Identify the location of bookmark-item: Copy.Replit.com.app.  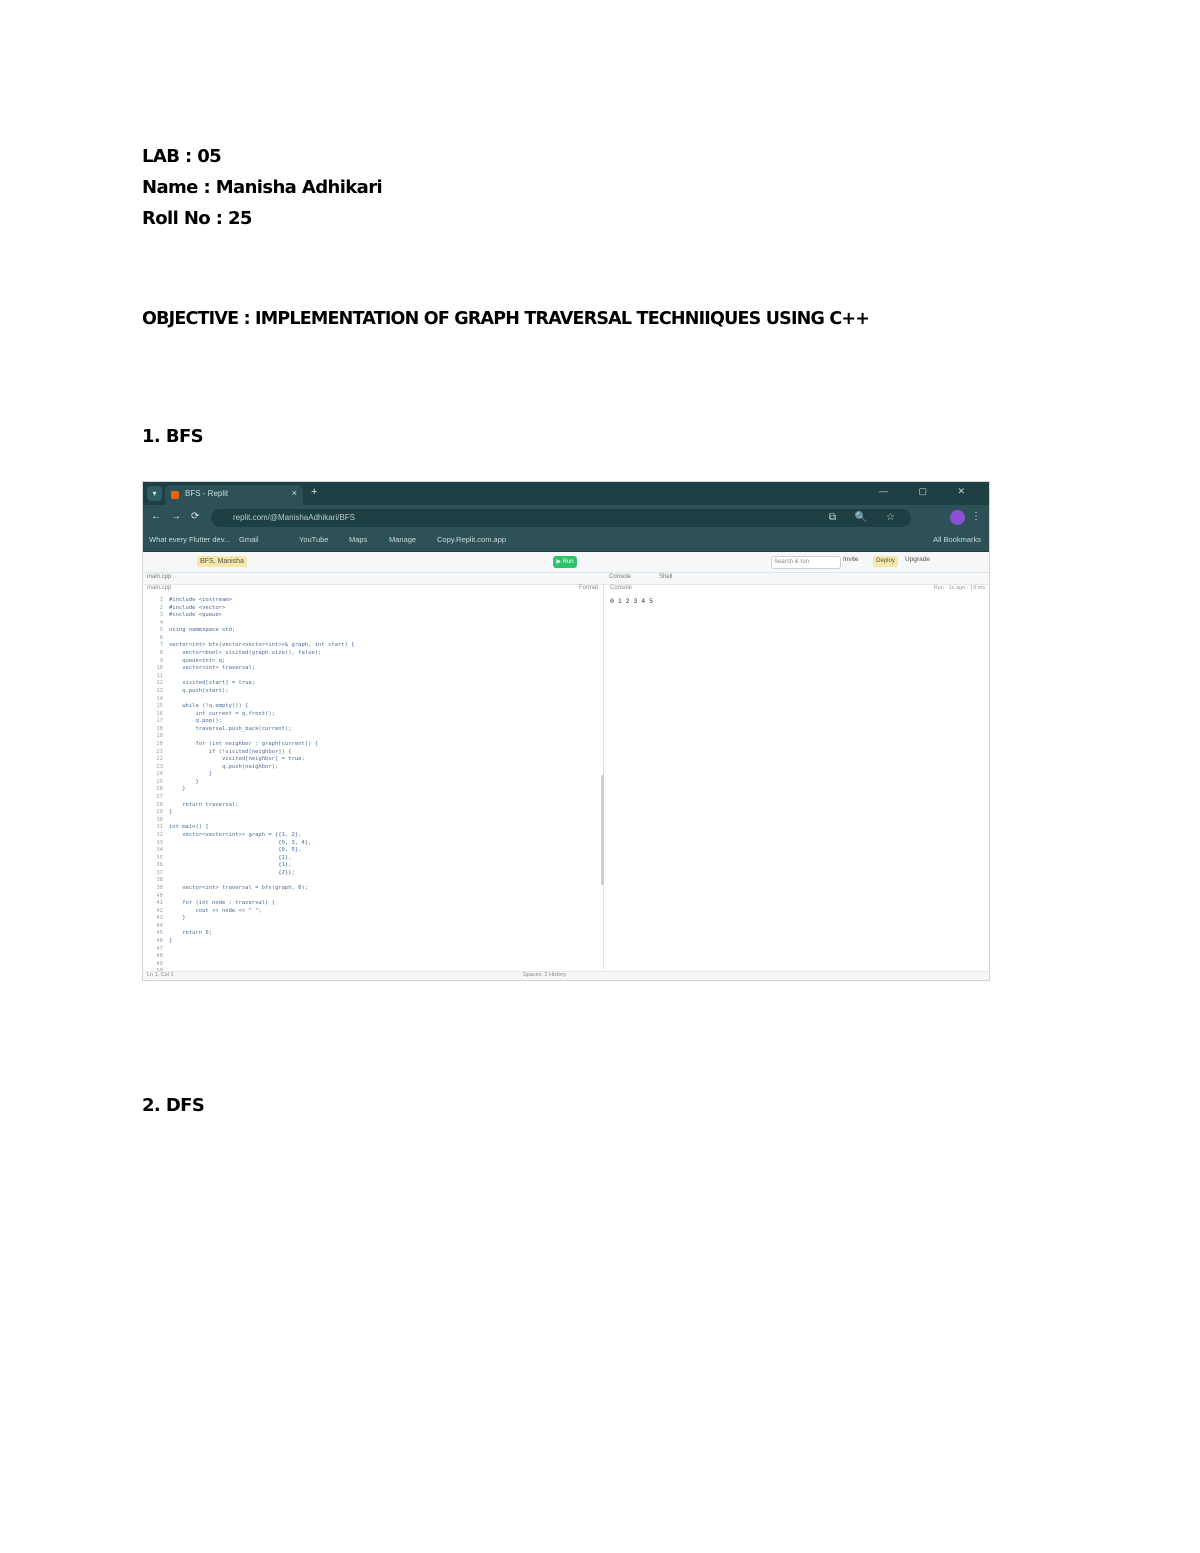
(471, 539).